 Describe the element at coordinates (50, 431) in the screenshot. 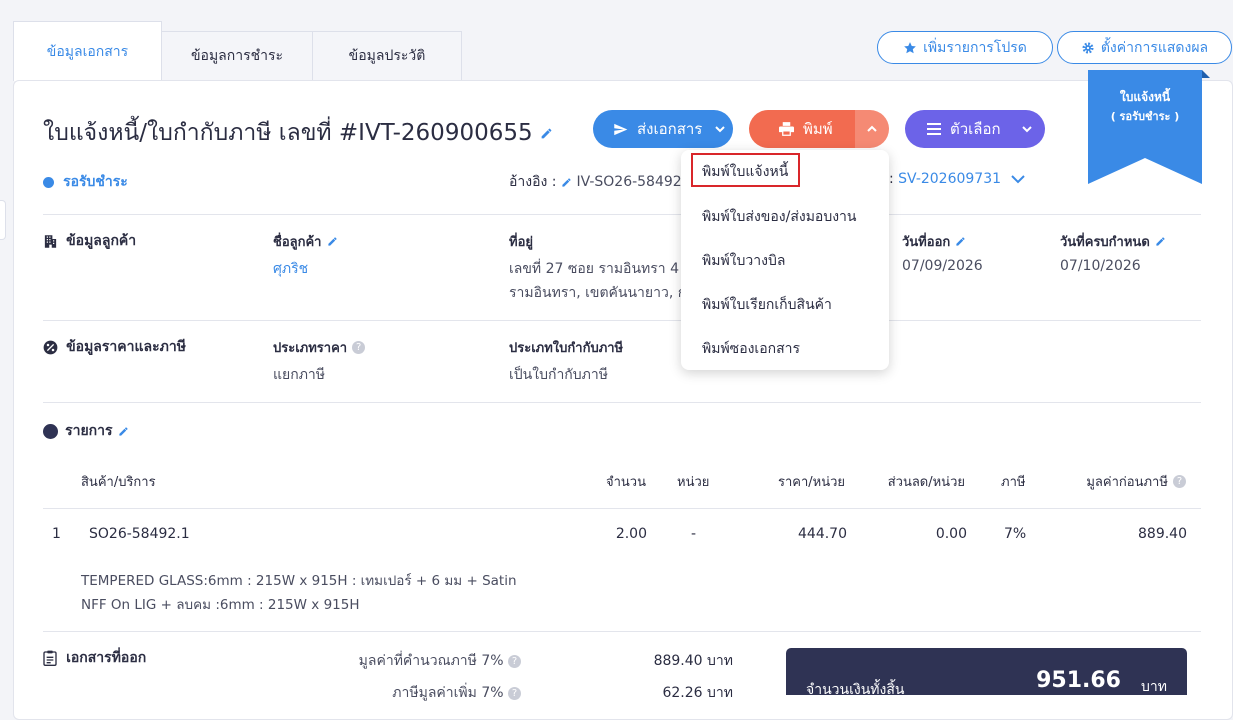

I see `items-dot-icon` at that location.